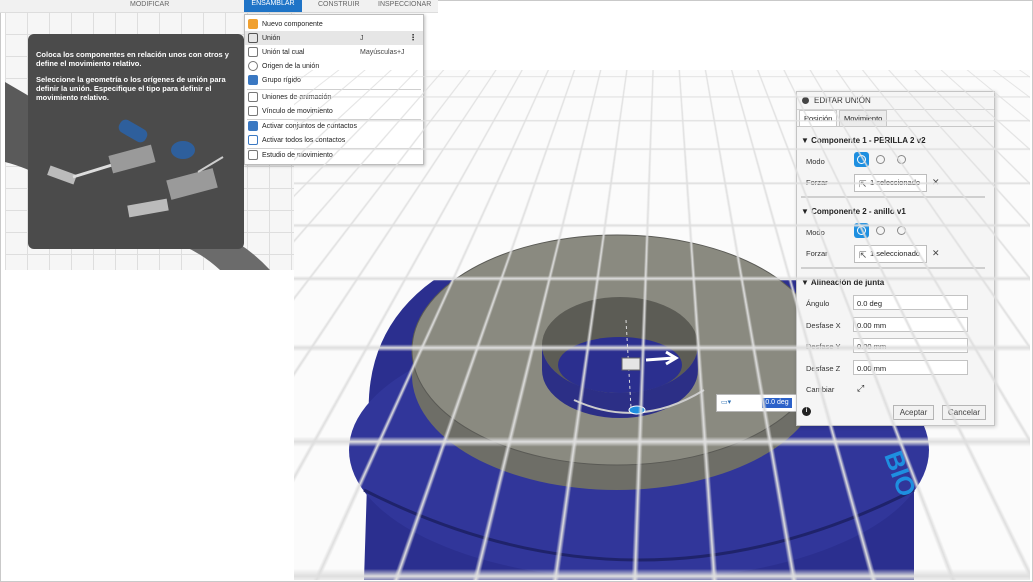 This screenshot has width=1033, height=582. Describe the element at coordinates (964, 412) in the screenshot. I see `cancel-button: Cancelar` at that location.